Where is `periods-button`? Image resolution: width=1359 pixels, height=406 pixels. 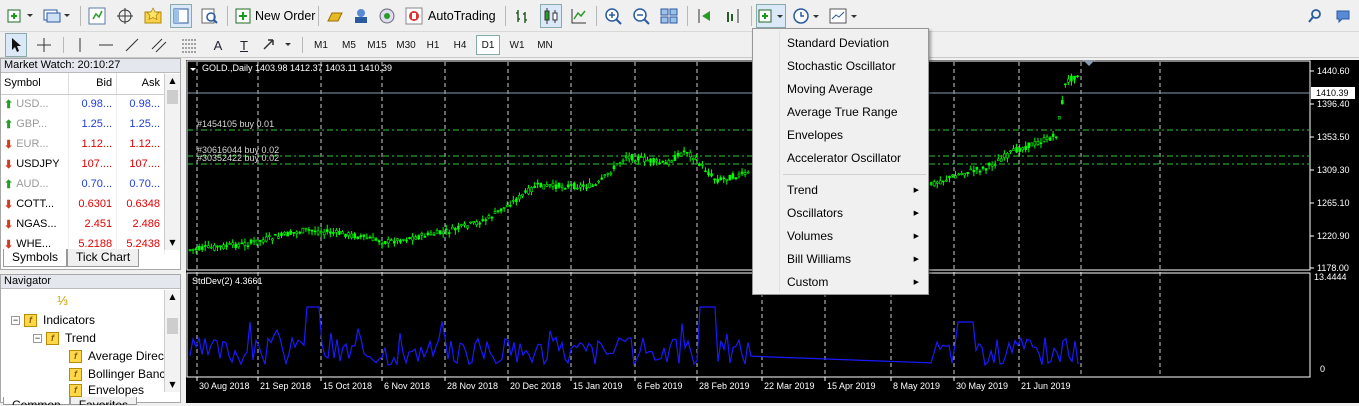
periods-button is located at coordinates (807, 16).